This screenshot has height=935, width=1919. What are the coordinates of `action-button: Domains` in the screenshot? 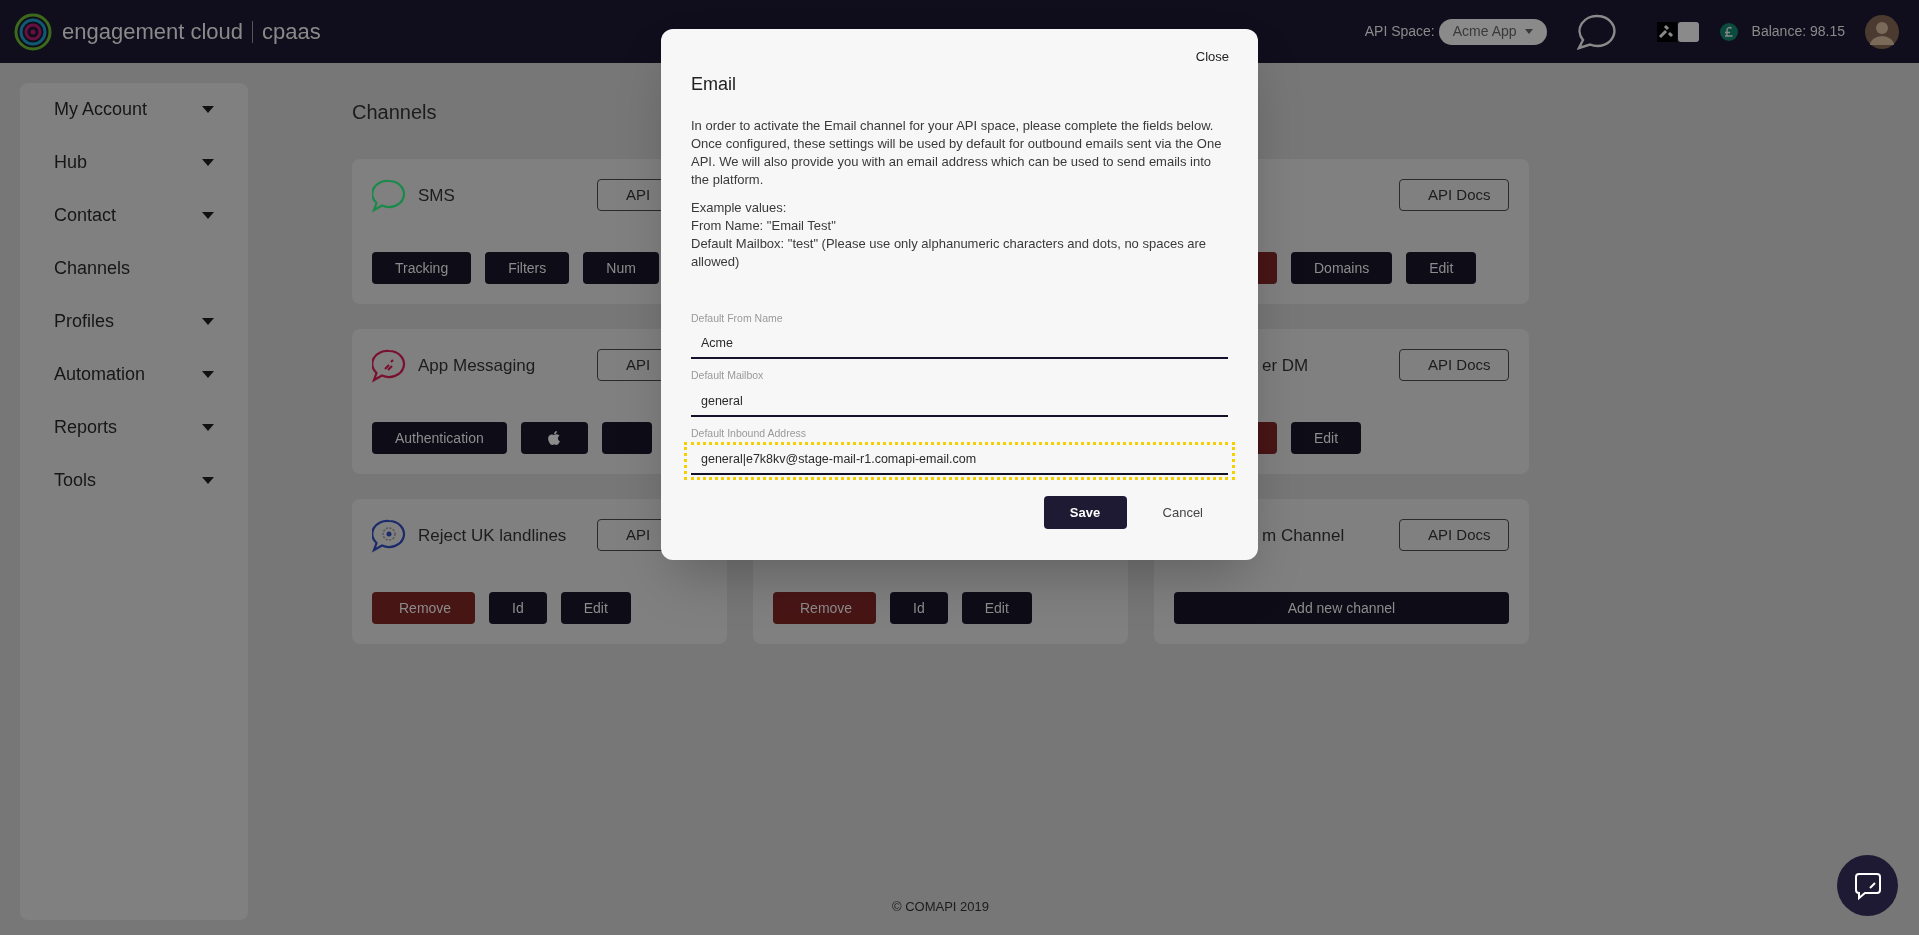 It's located at (1342, 268).